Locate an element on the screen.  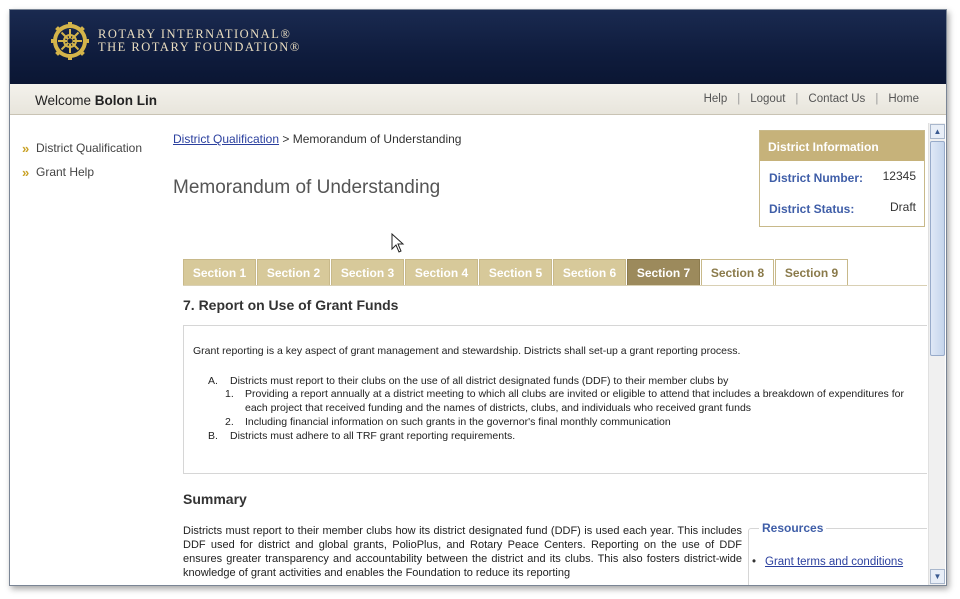
sidebar-item-grant-help: » Grant Help is located at coordinates (92, 172).